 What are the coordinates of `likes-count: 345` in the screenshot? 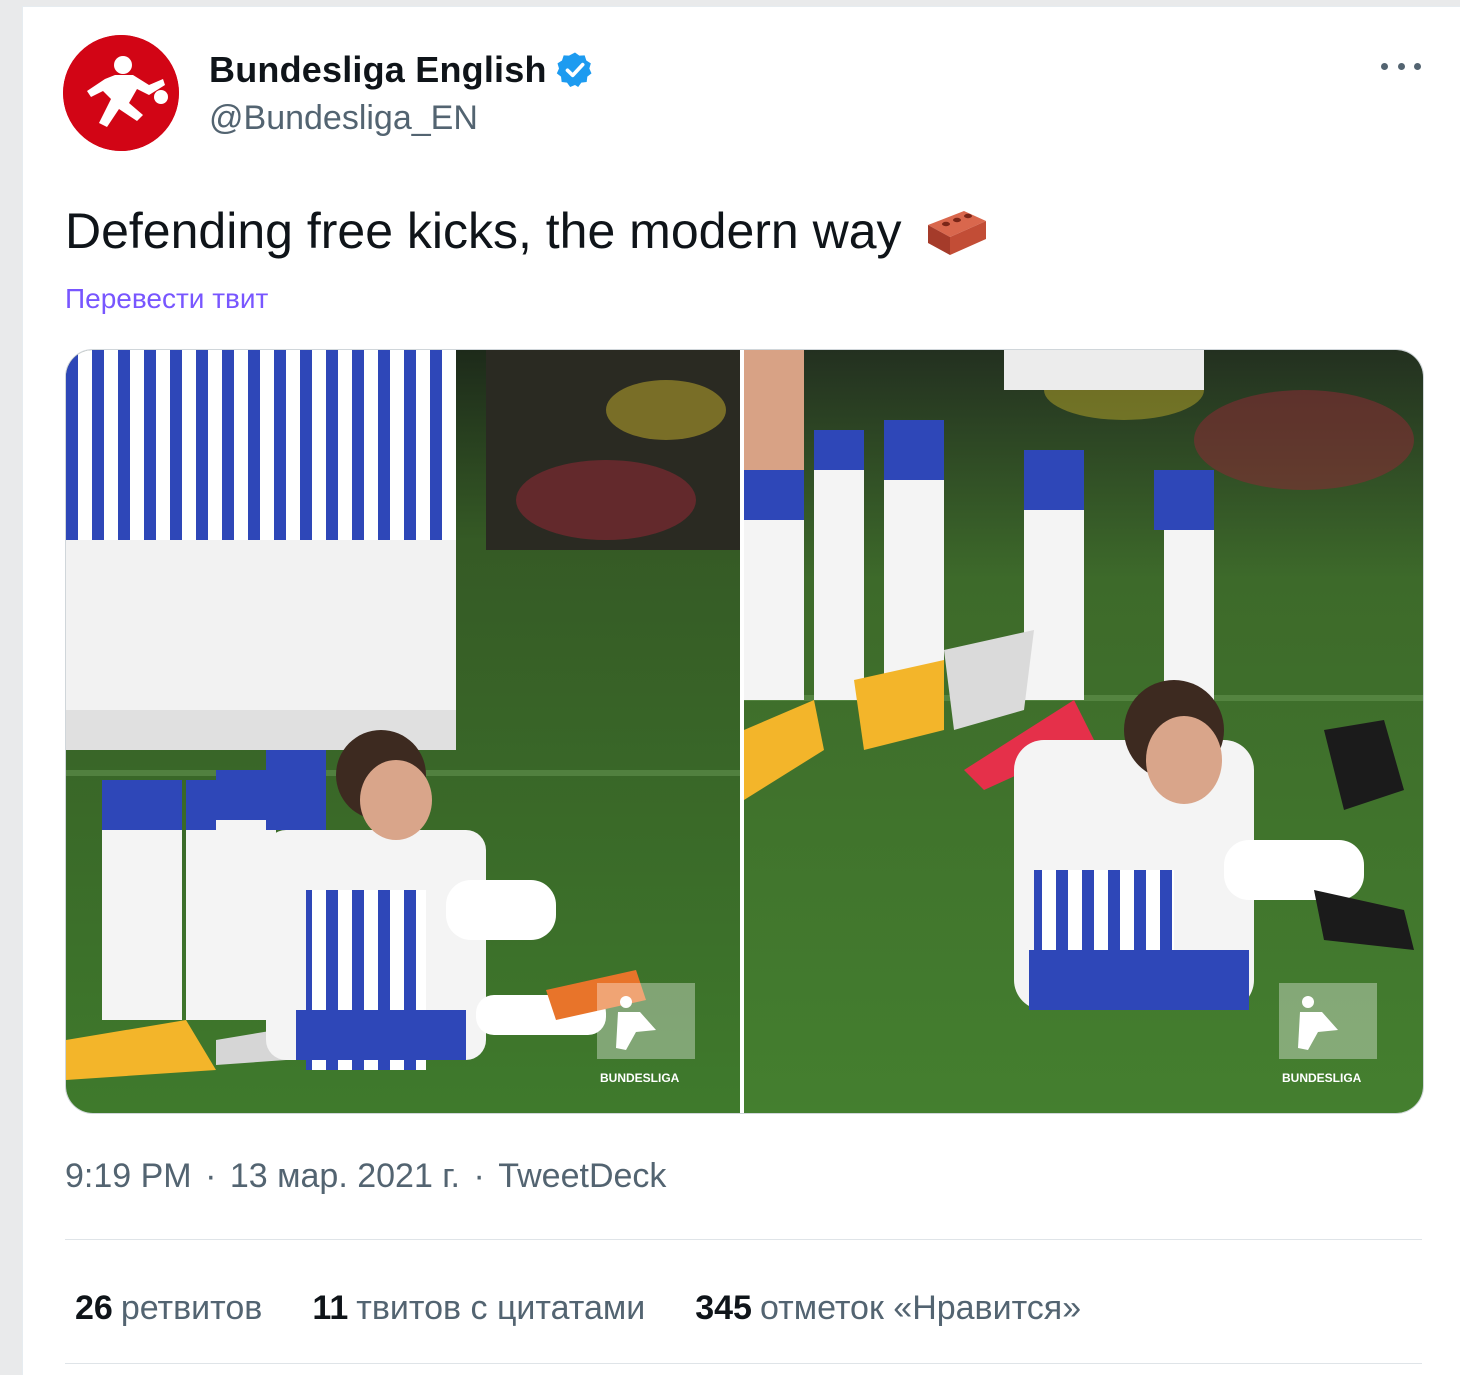 It's located at (723, 1308).